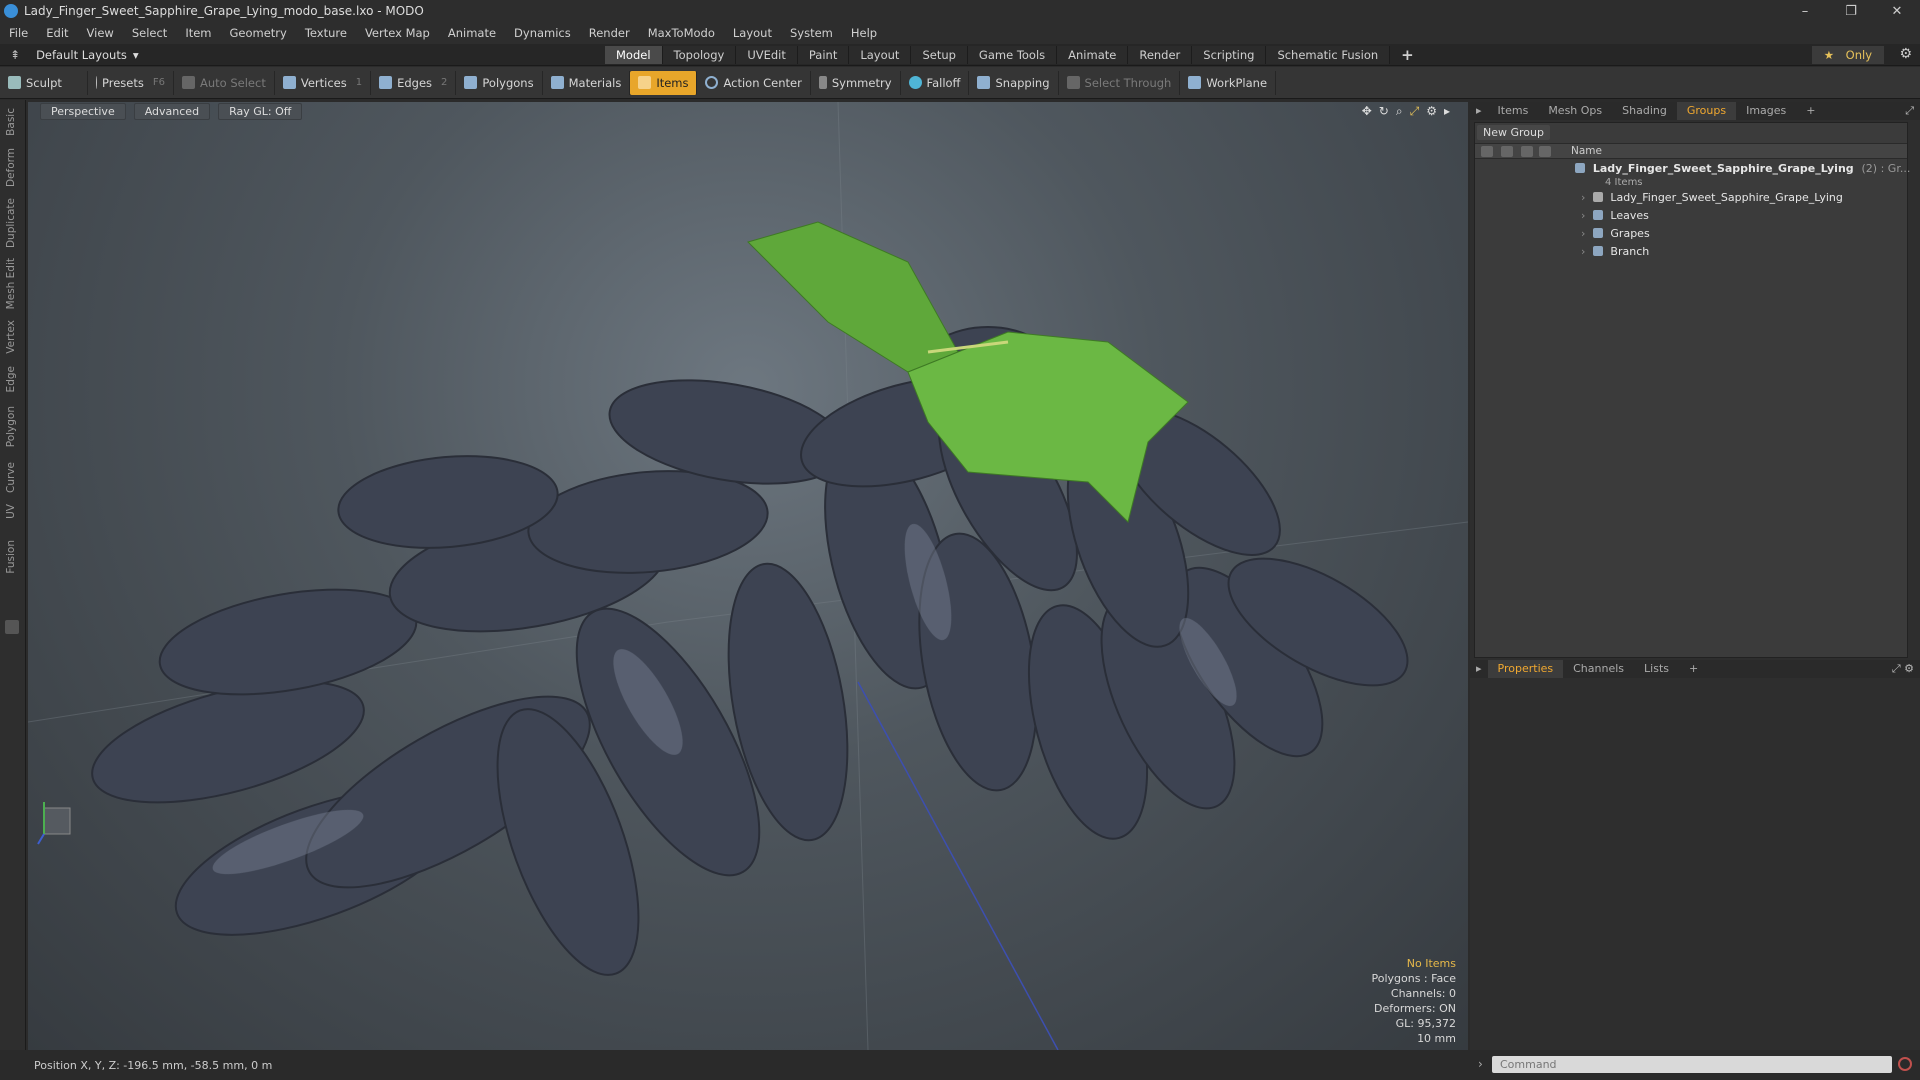 This screenshot has width=1920, height=1080. Describe the element at coordinates (11, 337) in the screenshot. I see `tab-vertex: Vertex` at that location.